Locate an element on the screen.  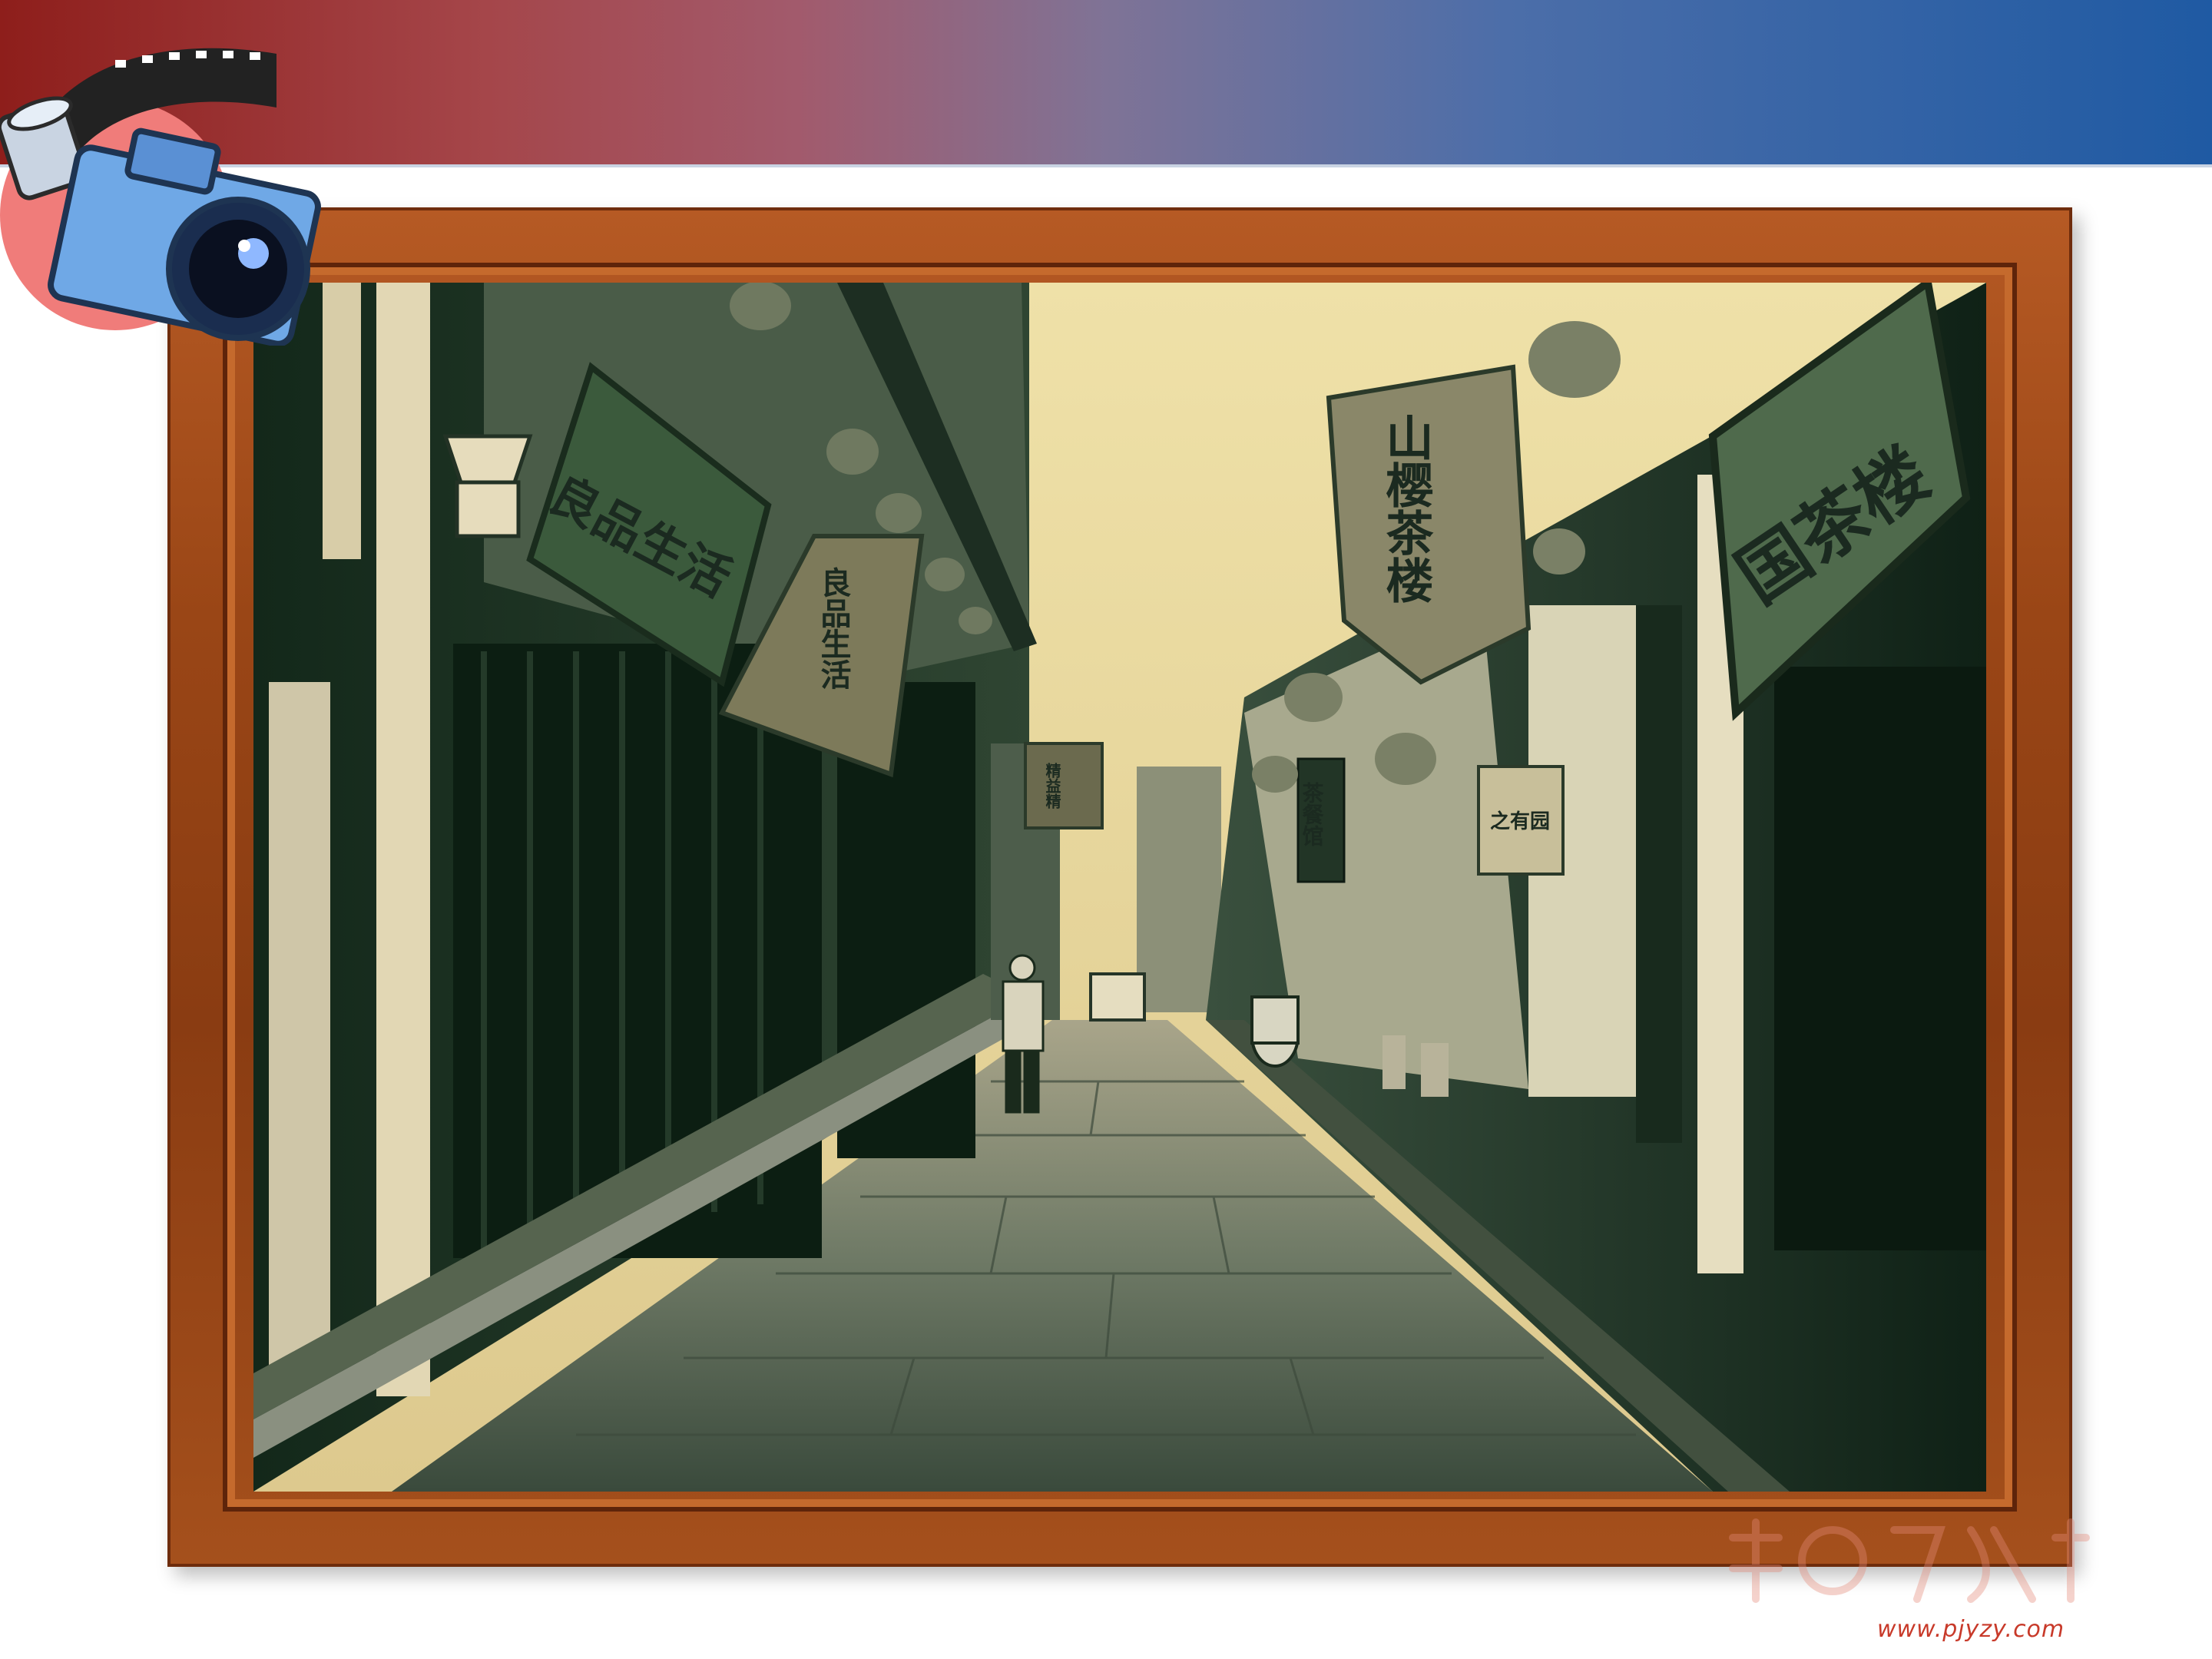
wall-lamp is located at coordinates (488, 486).